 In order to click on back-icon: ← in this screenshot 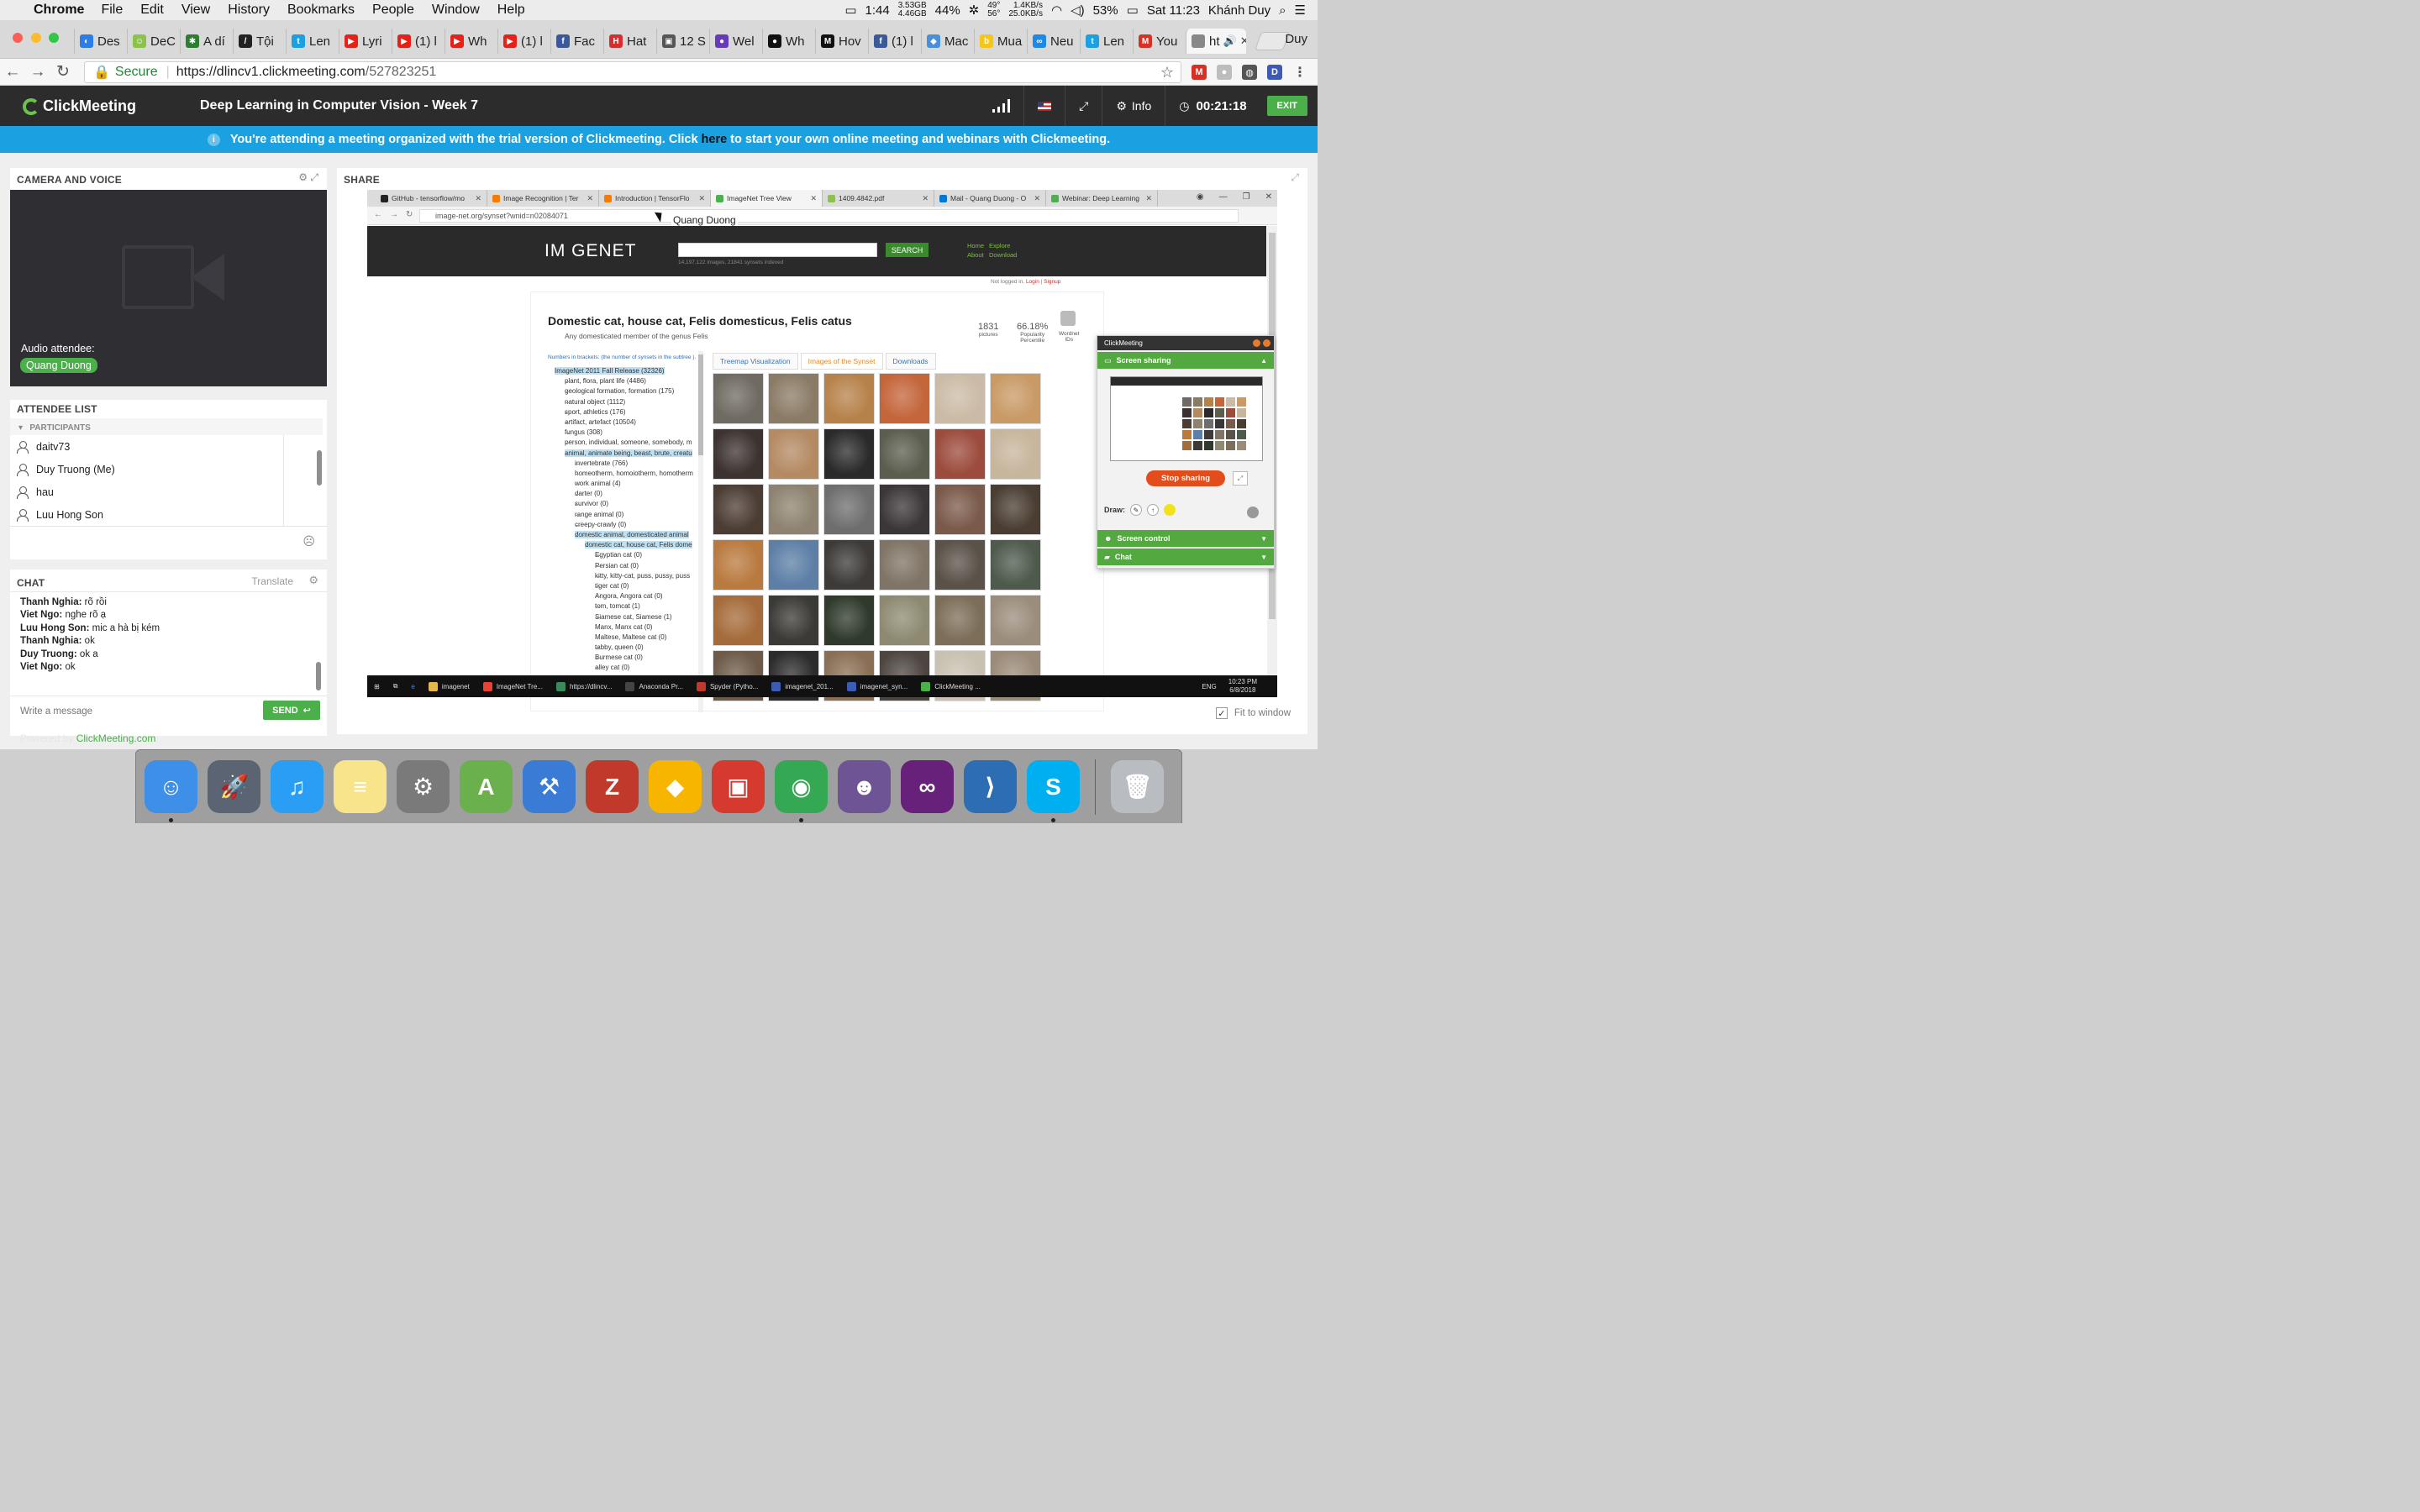, I will do `click(12, 72)`.